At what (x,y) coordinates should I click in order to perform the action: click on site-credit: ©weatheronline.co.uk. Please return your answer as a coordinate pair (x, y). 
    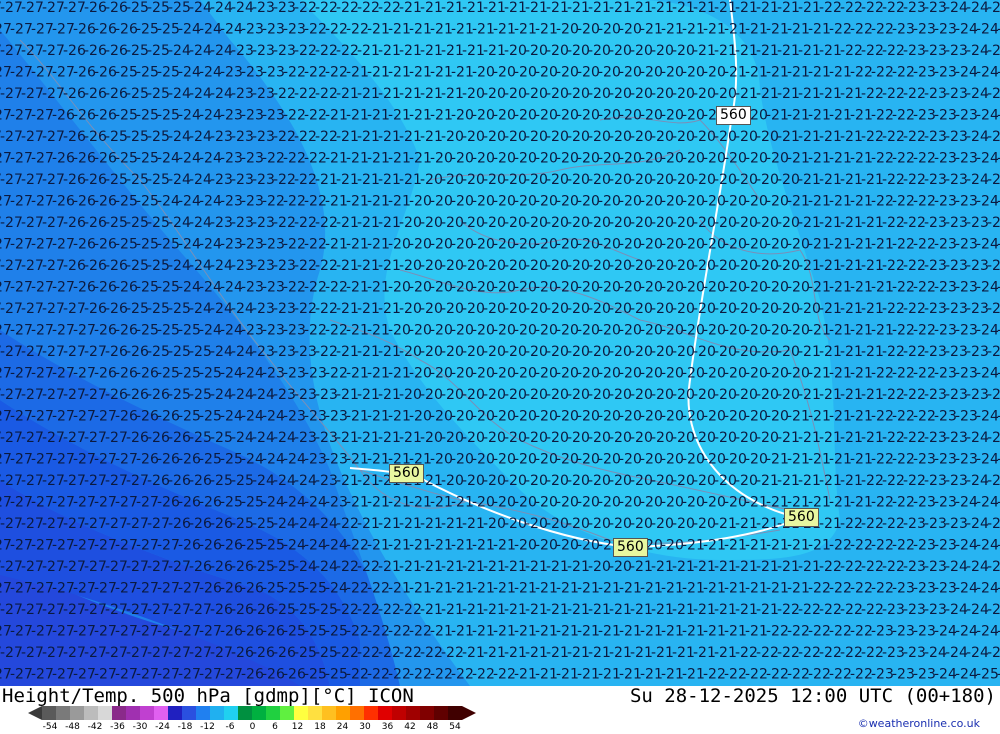
    Looking at the image, I should click on (919, 723).